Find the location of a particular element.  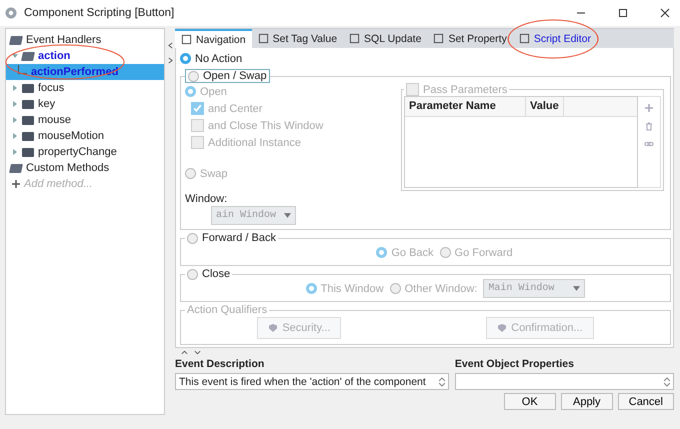

checkbox-label: Pass Parameters is located at coordinates (465, 90).